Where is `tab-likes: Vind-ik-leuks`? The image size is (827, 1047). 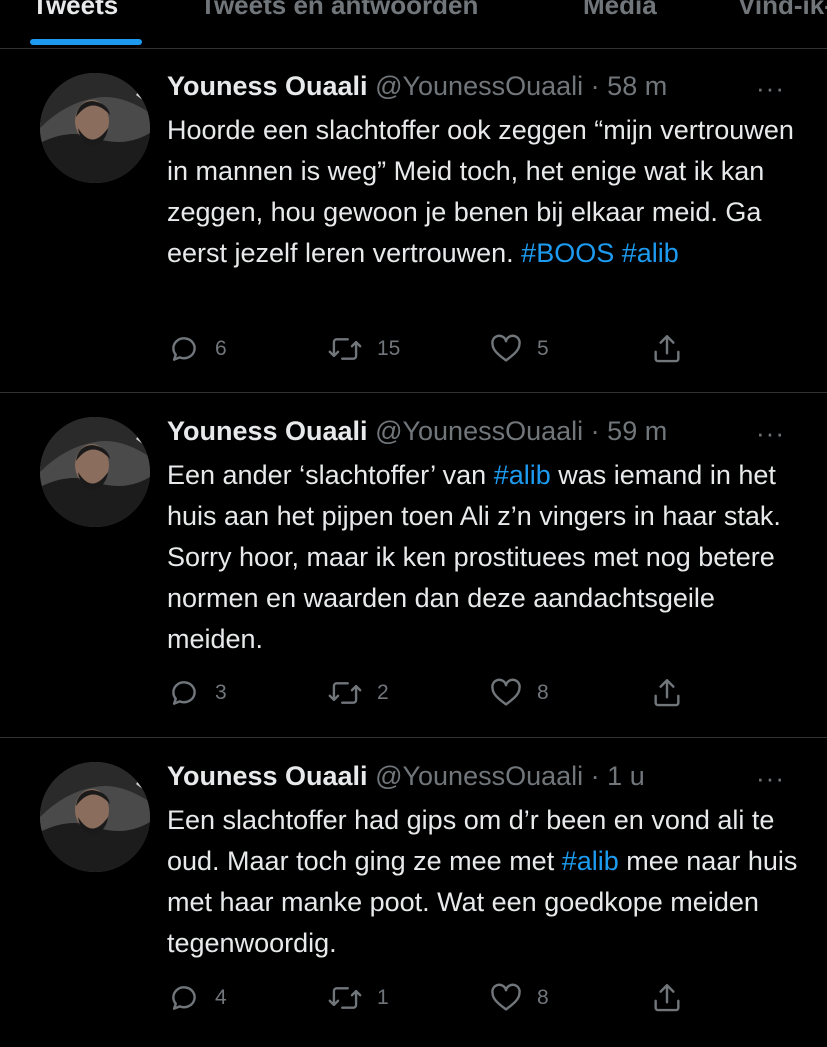 tab-likes: Vind-ik-leuks is located at coordinates (782, 10).